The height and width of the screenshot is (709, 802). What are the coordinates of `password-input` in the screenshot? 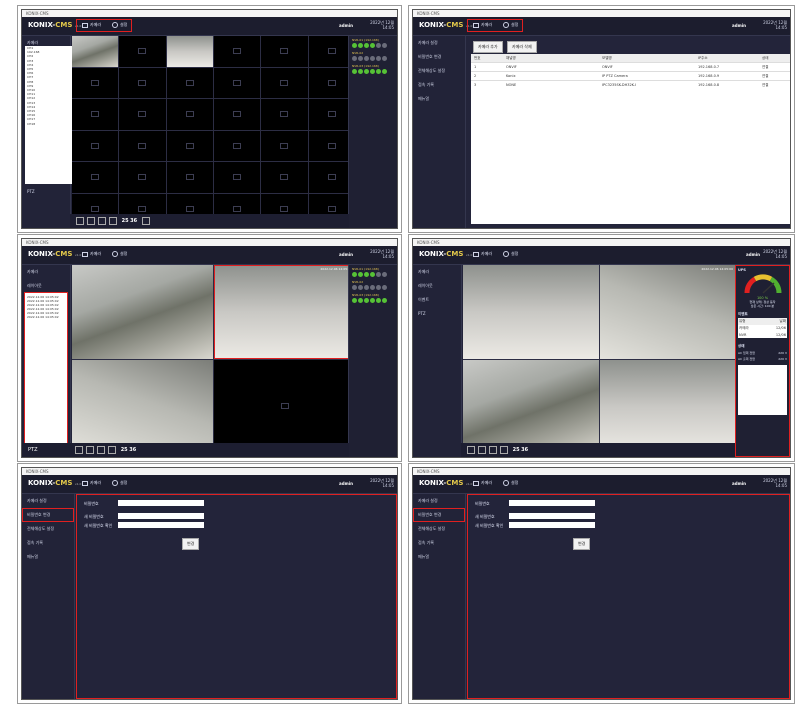 It's located at (552, 503).